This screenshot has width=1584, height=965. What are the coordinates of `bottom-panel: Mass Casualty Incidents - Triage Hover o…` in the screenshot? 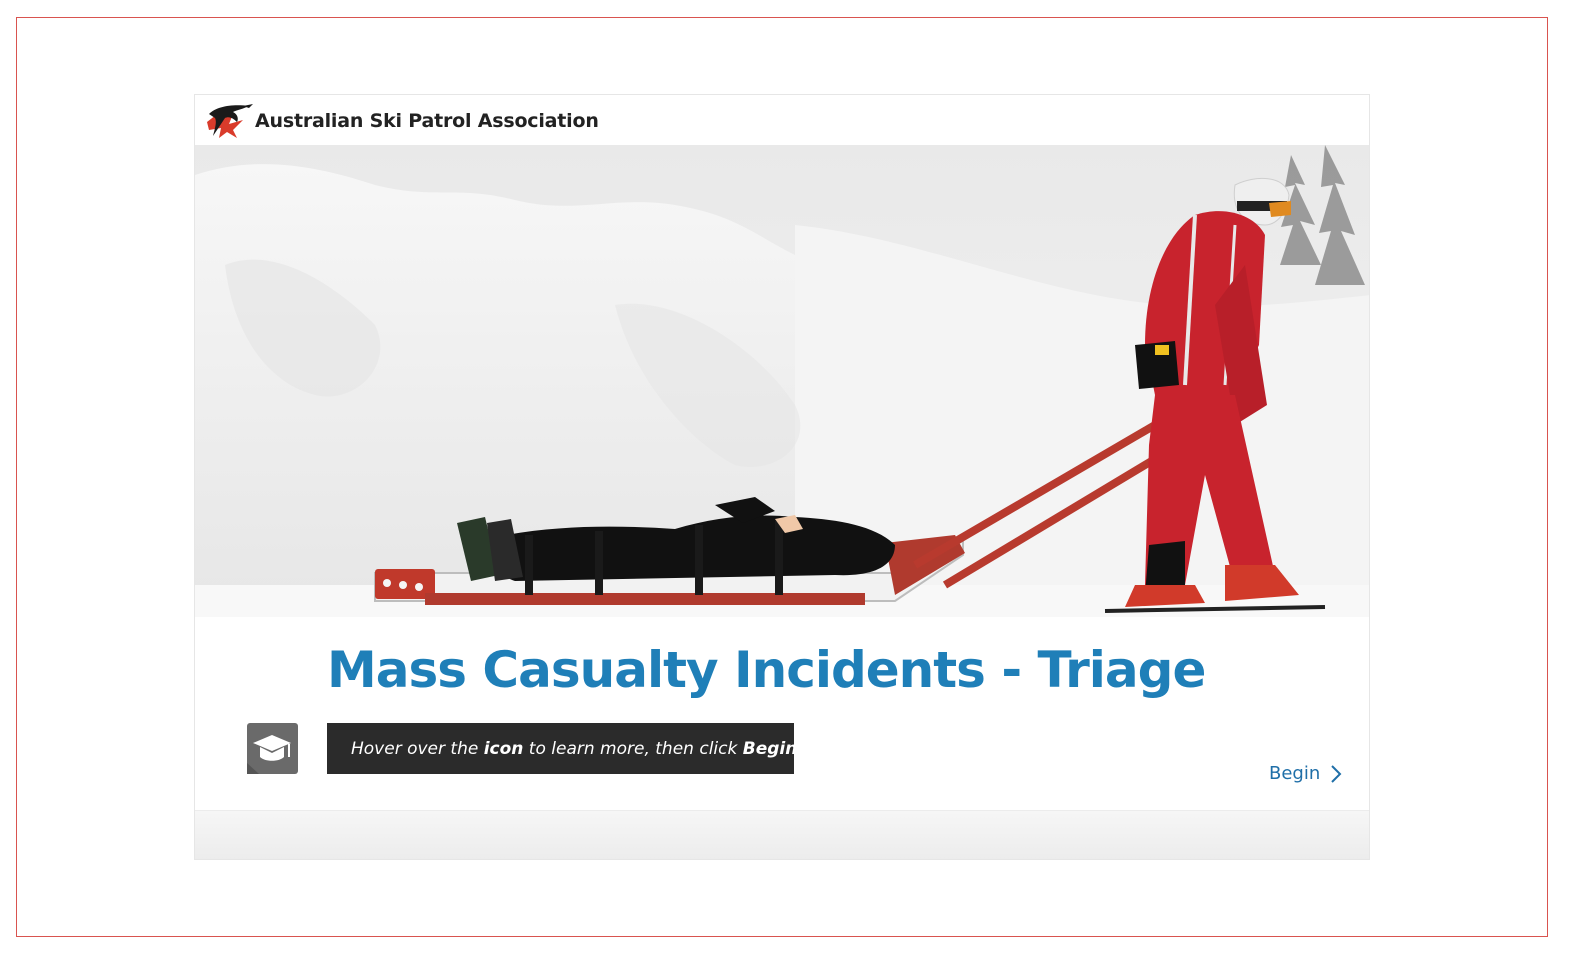 It's located at (782, 714).